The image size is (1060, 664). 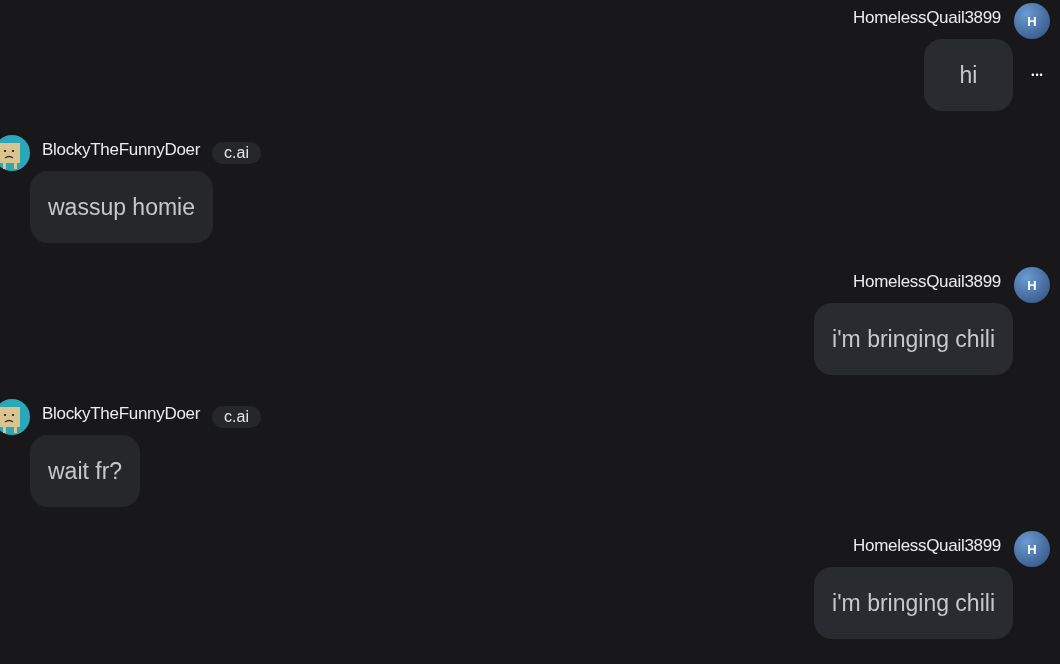 I want to click on message-bubble: hi, so click(x=968, y=75).